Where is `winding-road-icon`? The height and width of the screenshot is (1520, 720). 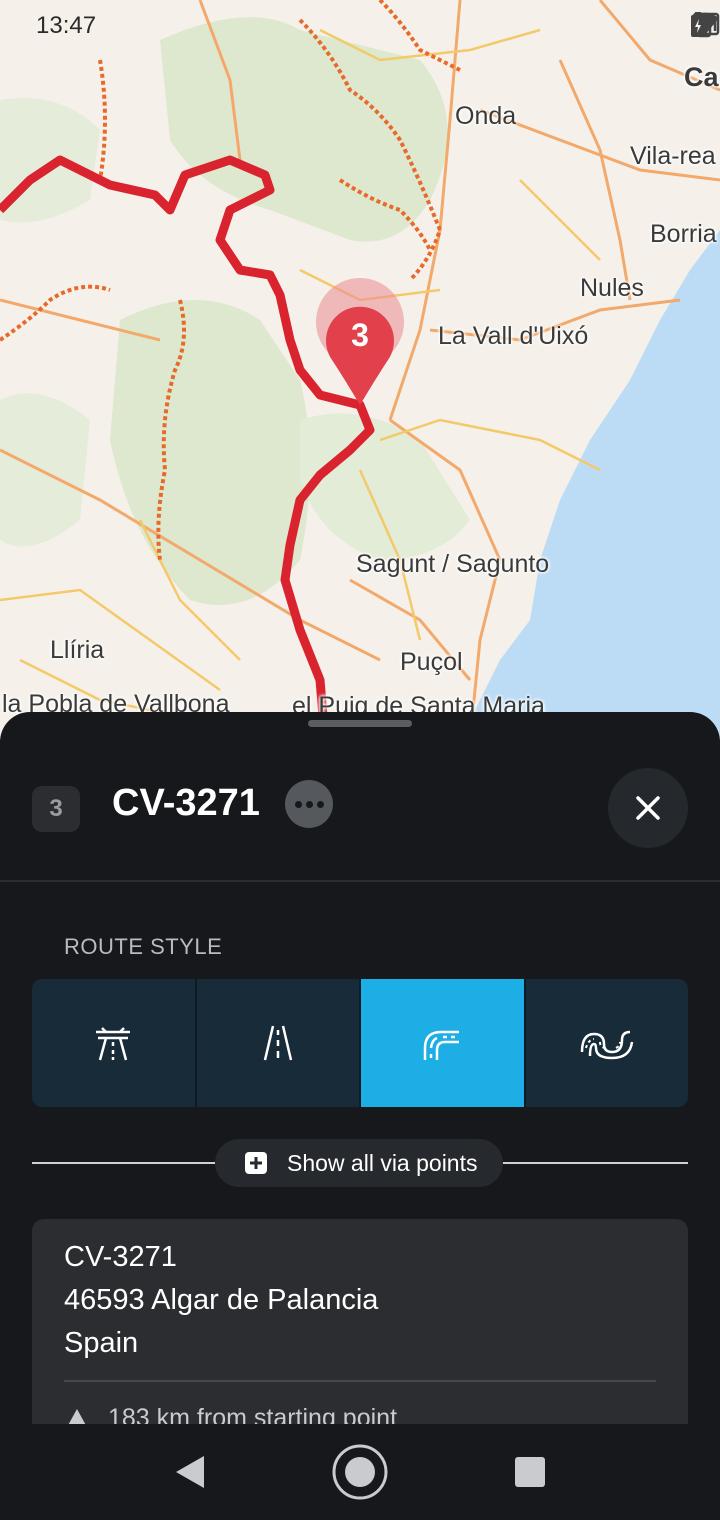 winding-road-icon is located at coordinates (606, 1045).